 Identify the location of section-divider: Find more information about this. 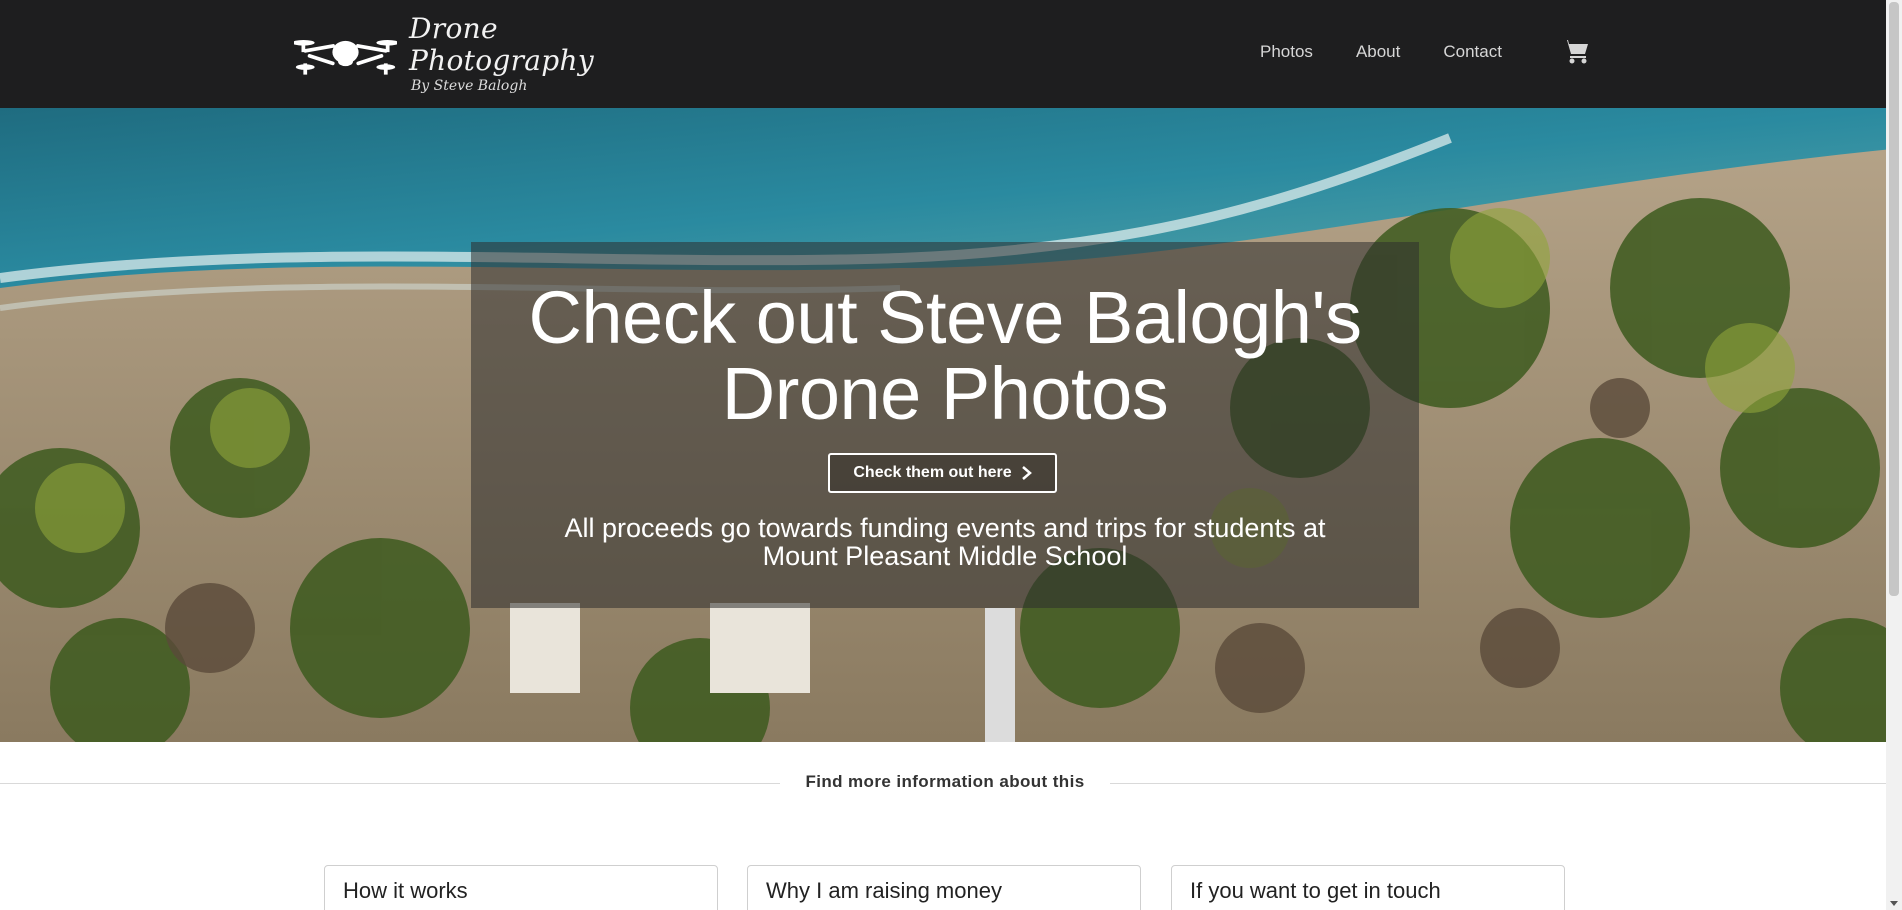
(951, 783).